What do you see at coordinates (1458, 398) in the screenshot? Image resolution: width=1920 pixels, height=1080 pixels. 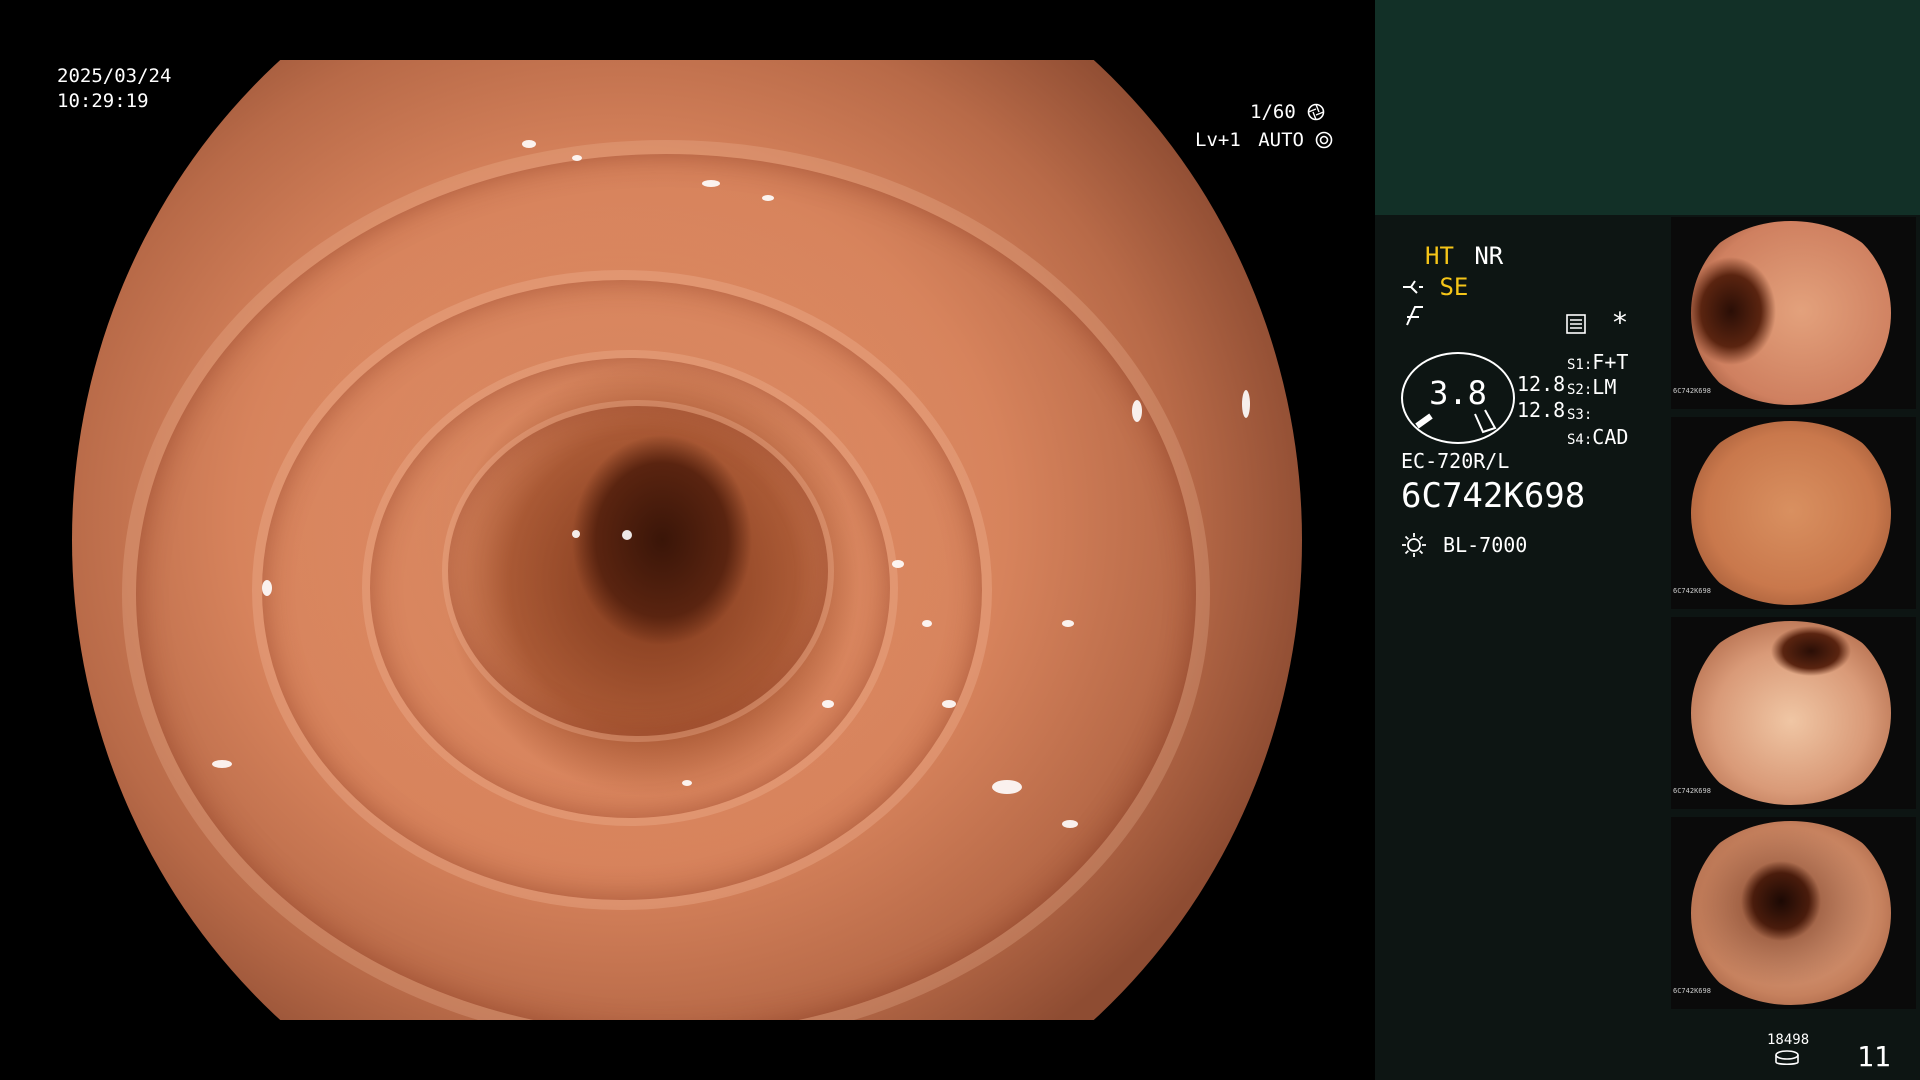 I see `insertion-gauge: 3.8` at bounding box center [1458, 398].